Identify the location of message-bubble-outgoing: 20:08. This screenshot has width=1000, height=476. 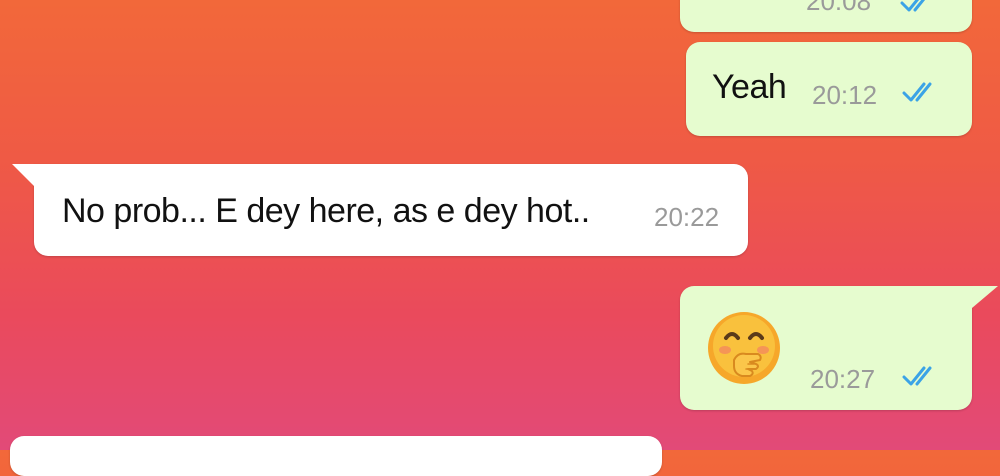
(826, 16).